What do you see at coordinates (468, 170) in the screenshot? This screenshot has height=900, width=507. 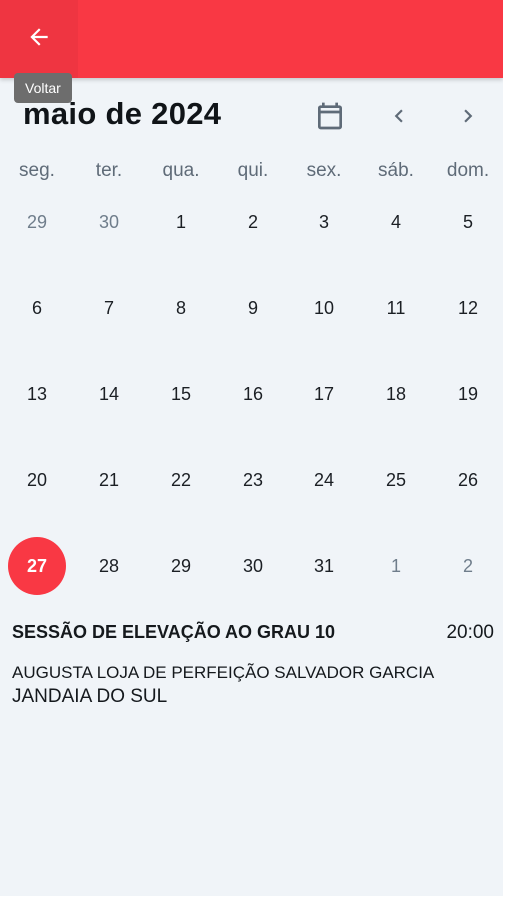 I see `weekday-label: dom.` at bounding box center [468, 170].